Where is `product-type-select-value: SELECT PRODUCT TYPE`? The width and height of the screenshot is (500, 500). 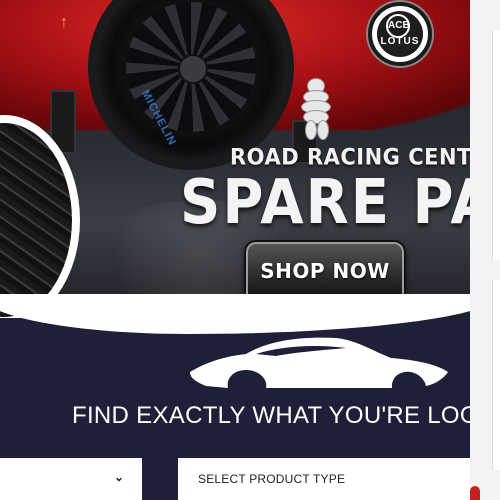
product-type-select-value: SELECT PRODUCT TYPE is located at coordinates (272, 479).